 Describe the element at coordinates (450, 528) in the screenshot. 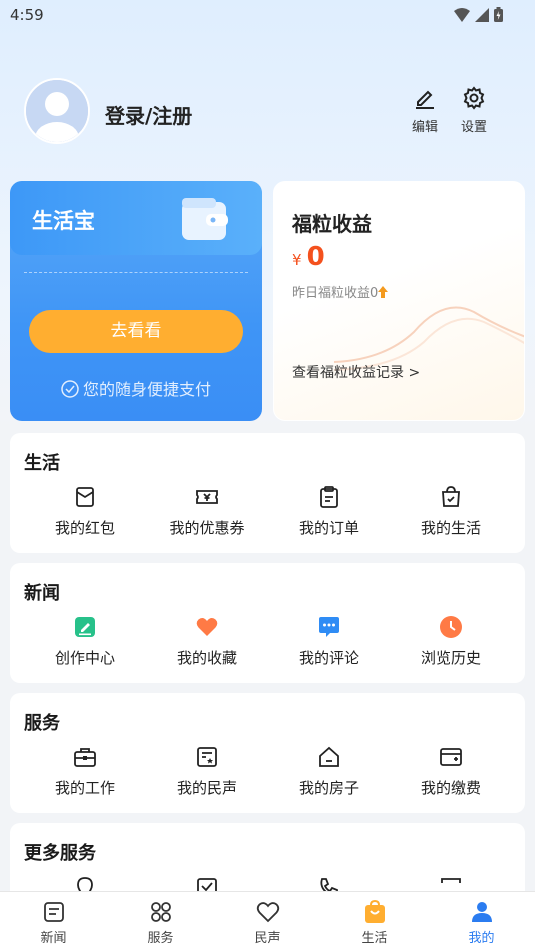

I see `item-label: 我的生活` at that location.